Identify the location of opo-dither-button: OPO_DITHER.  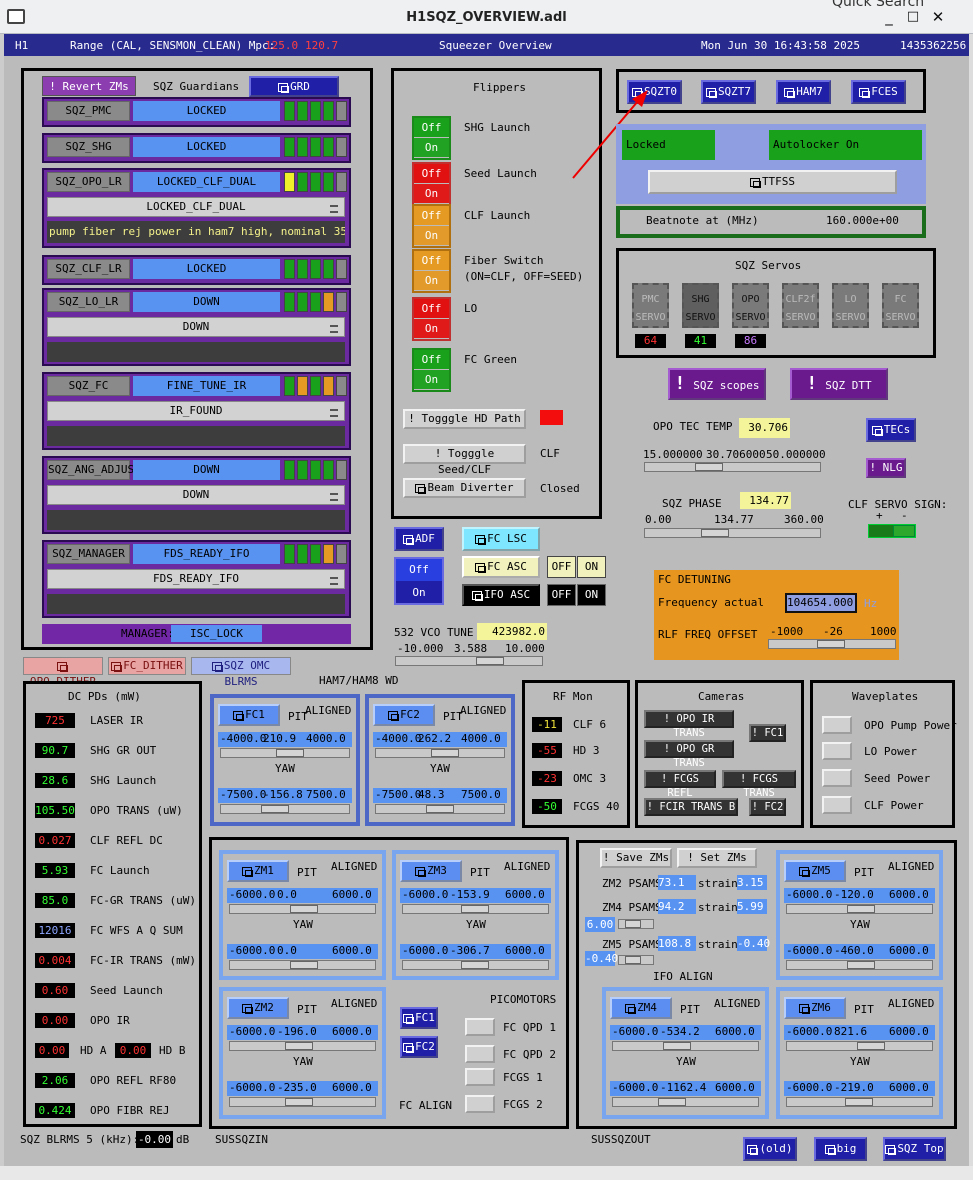
(63, 672).